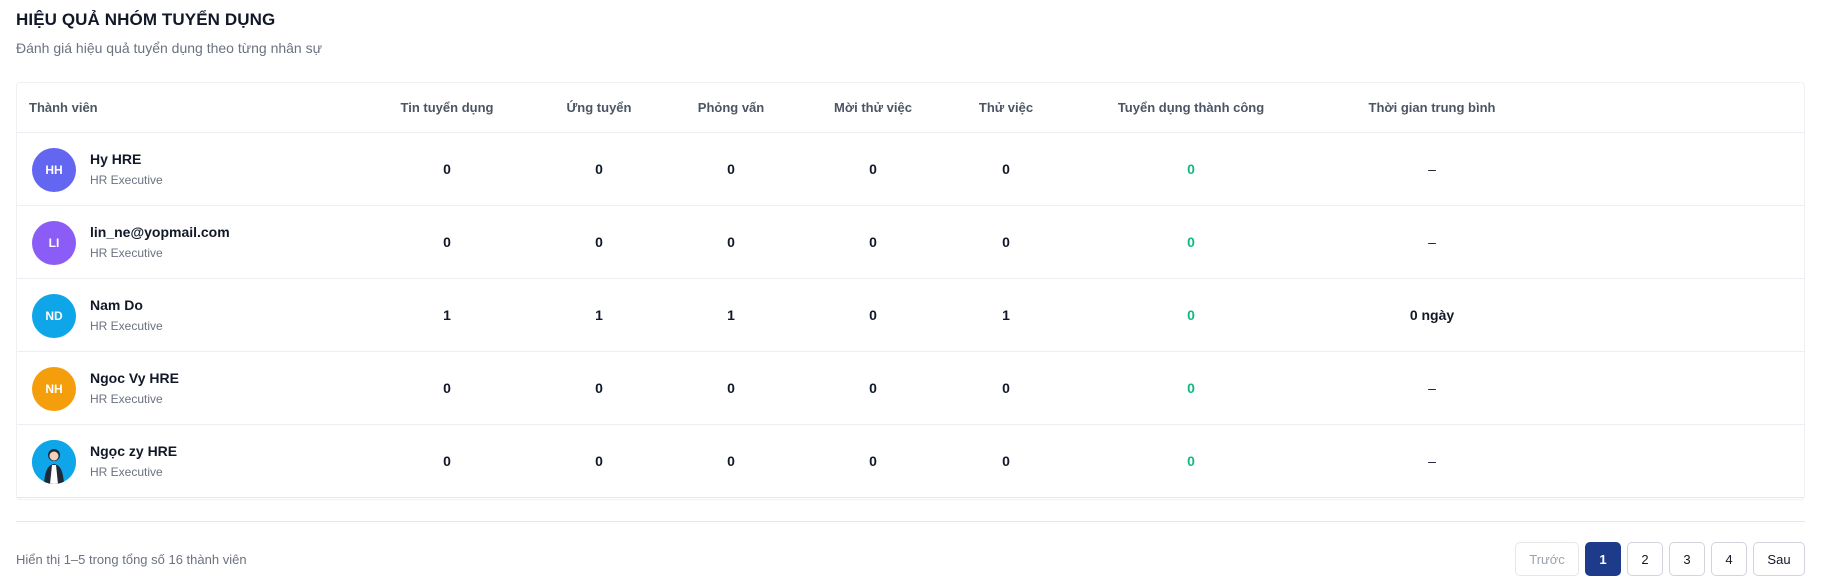 The height and width of the screenshot is (584, 1821). I want to click on interview-count: 1, so click(731, 315).